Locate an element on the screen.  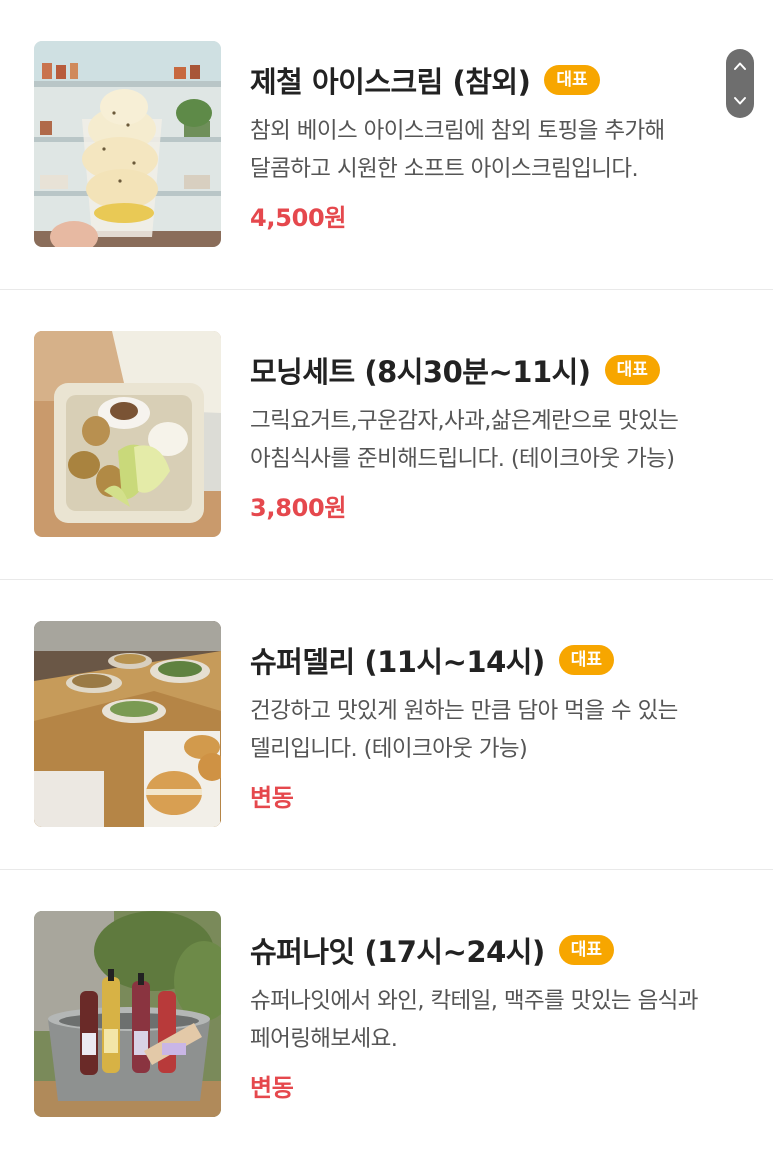
menu-item-title-row: 제철 아이스크림 (참외) 대표 is located at coordinates (497, 80).